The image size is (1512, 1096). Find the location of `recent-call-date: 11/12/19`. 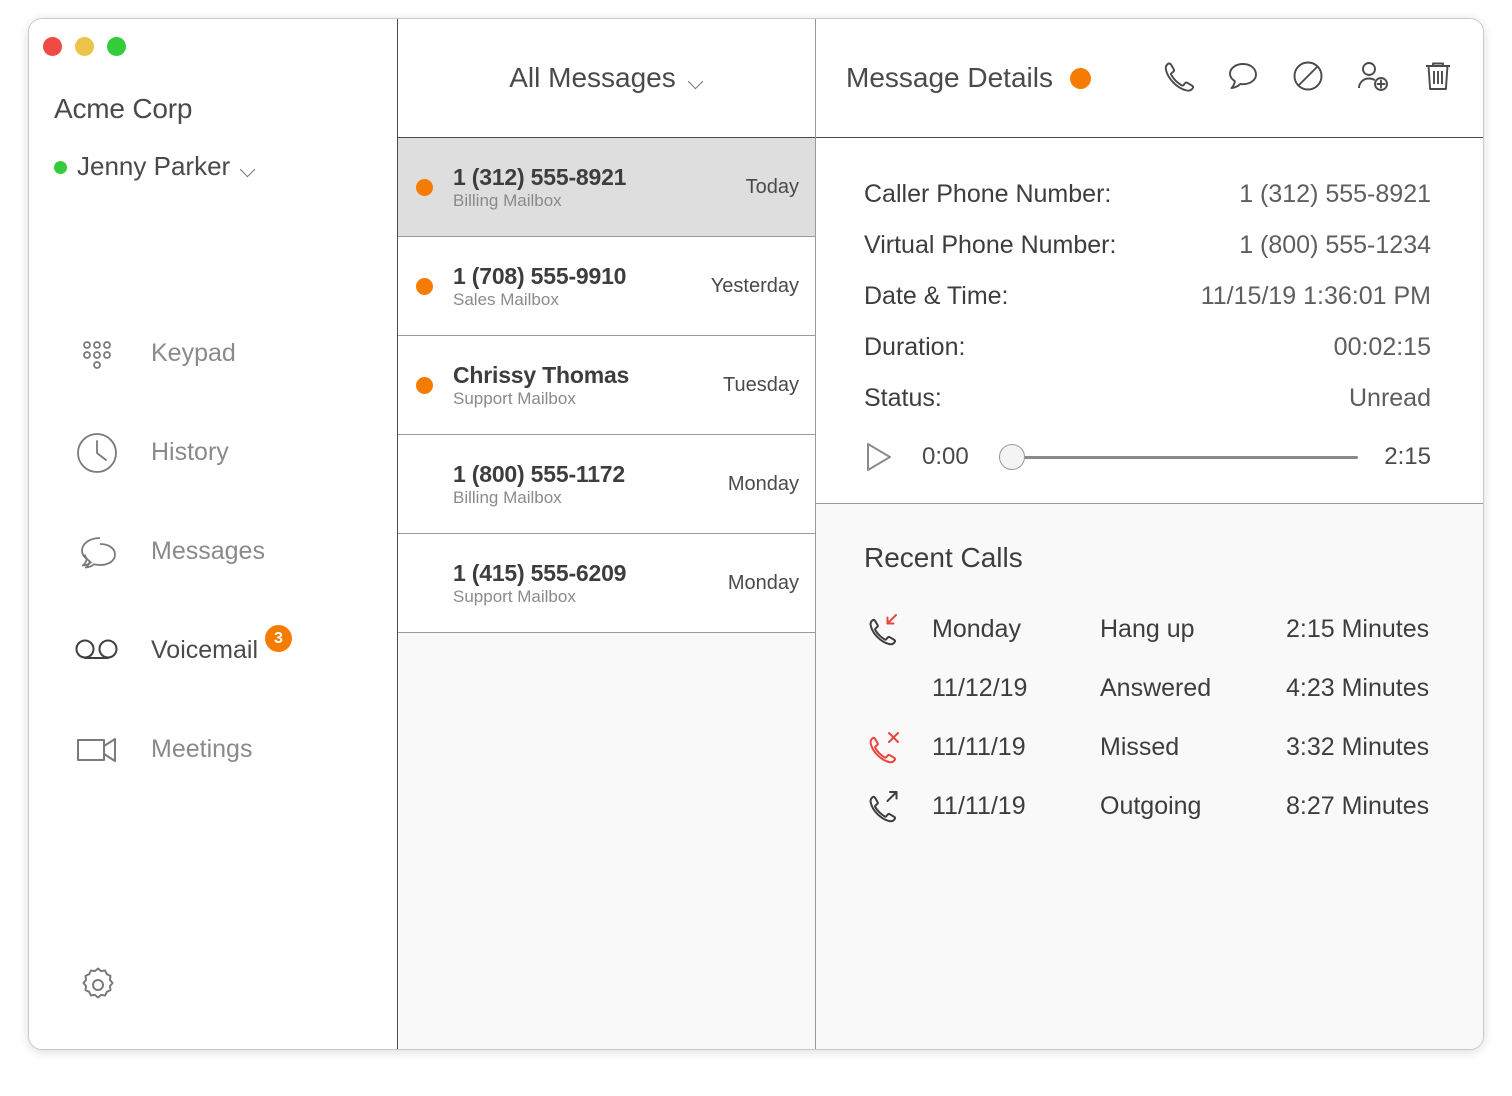

recent-call-date: 11/12/19 is located at coordinates (980, 688).